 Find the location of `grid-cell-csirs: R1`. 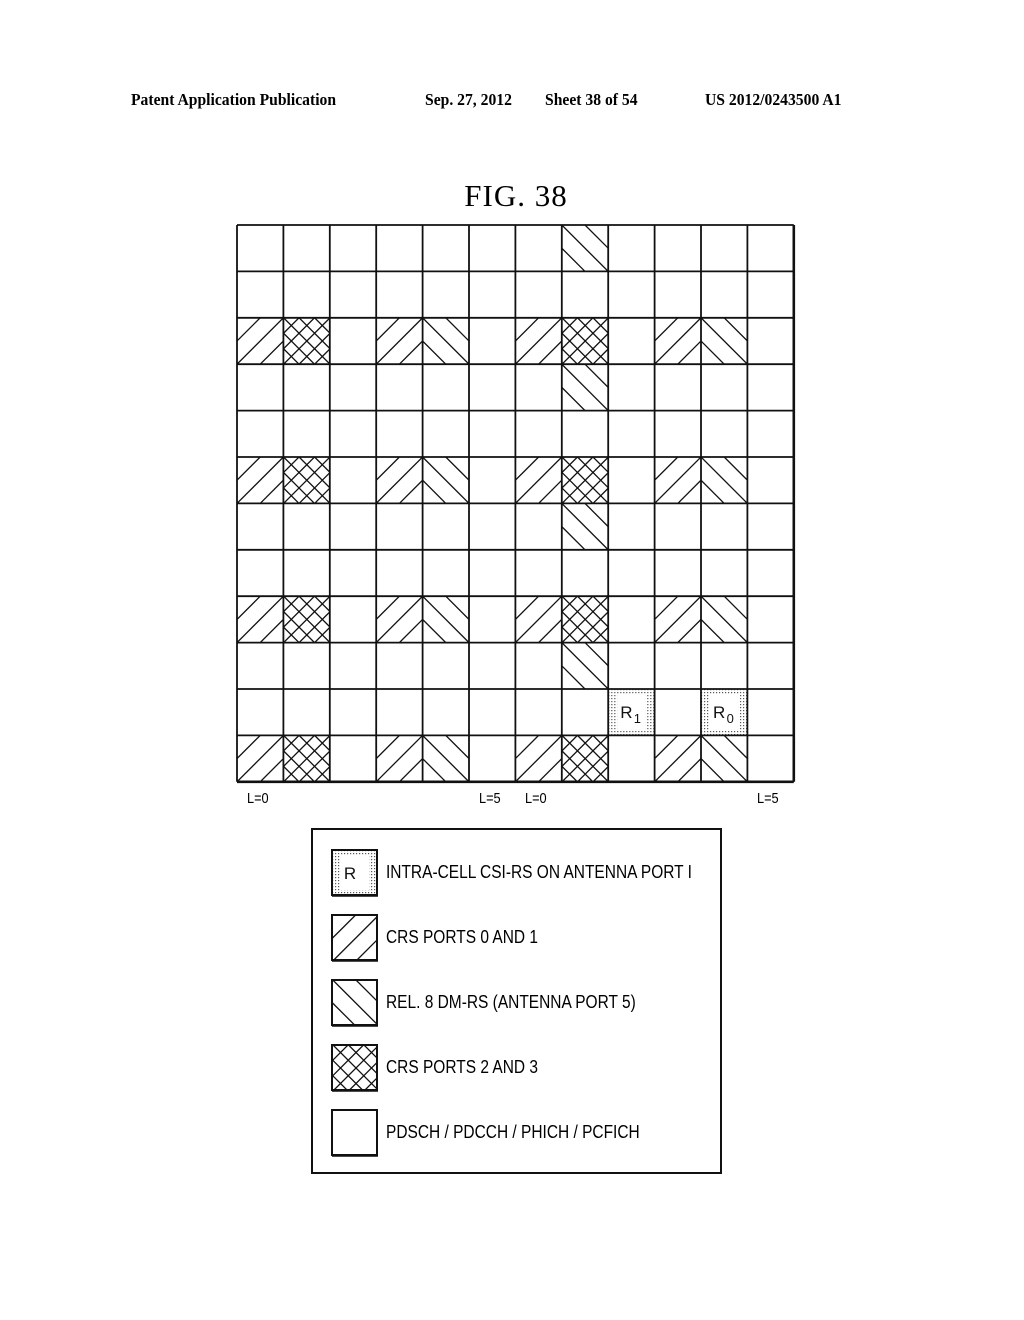

grid-cell-csirs: R1 is located at coordinates (631, 712).